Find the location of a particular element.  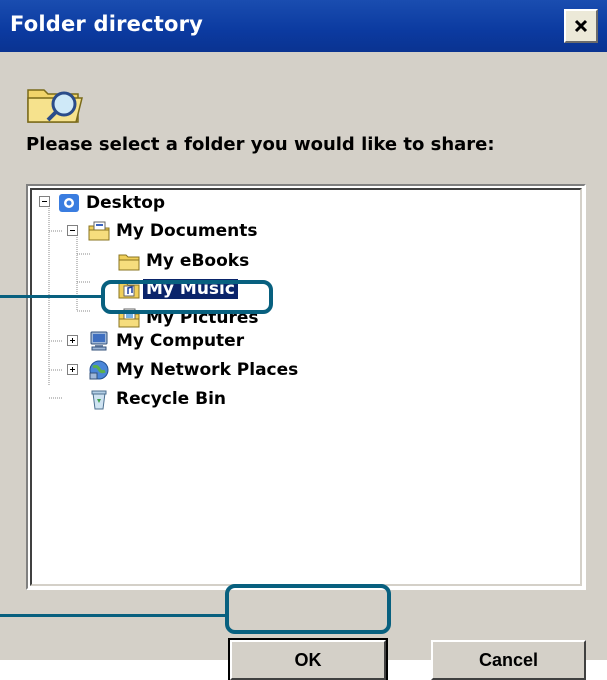

collapse-my-documents-button is located at coordinates (72, 230).